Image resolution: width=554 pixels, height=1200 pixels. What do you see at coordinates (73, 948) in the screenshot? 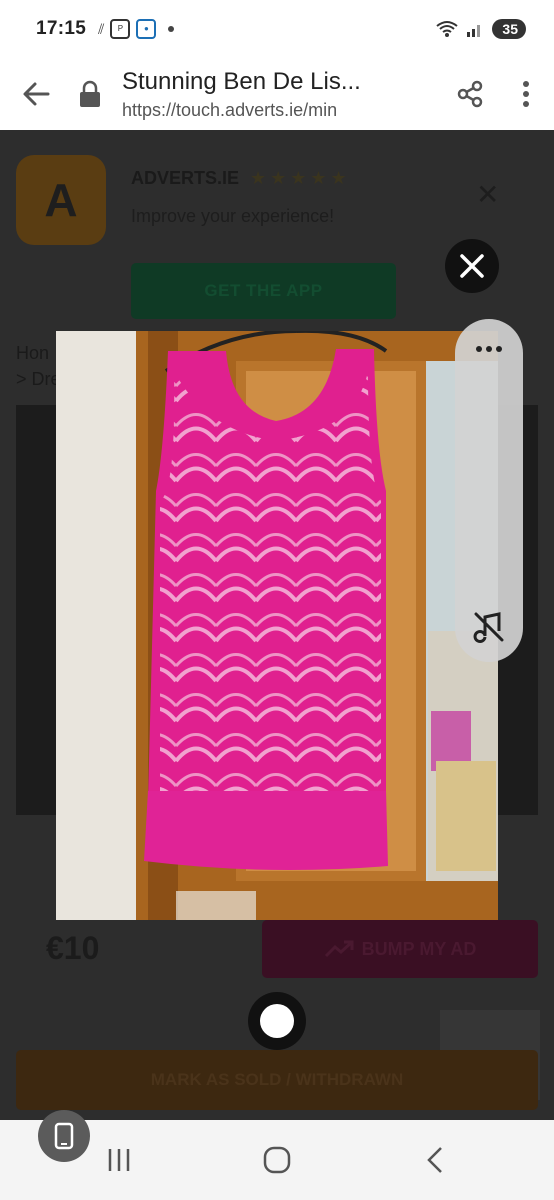
I see `listing-price: €10` at bounding box center [73, 948].